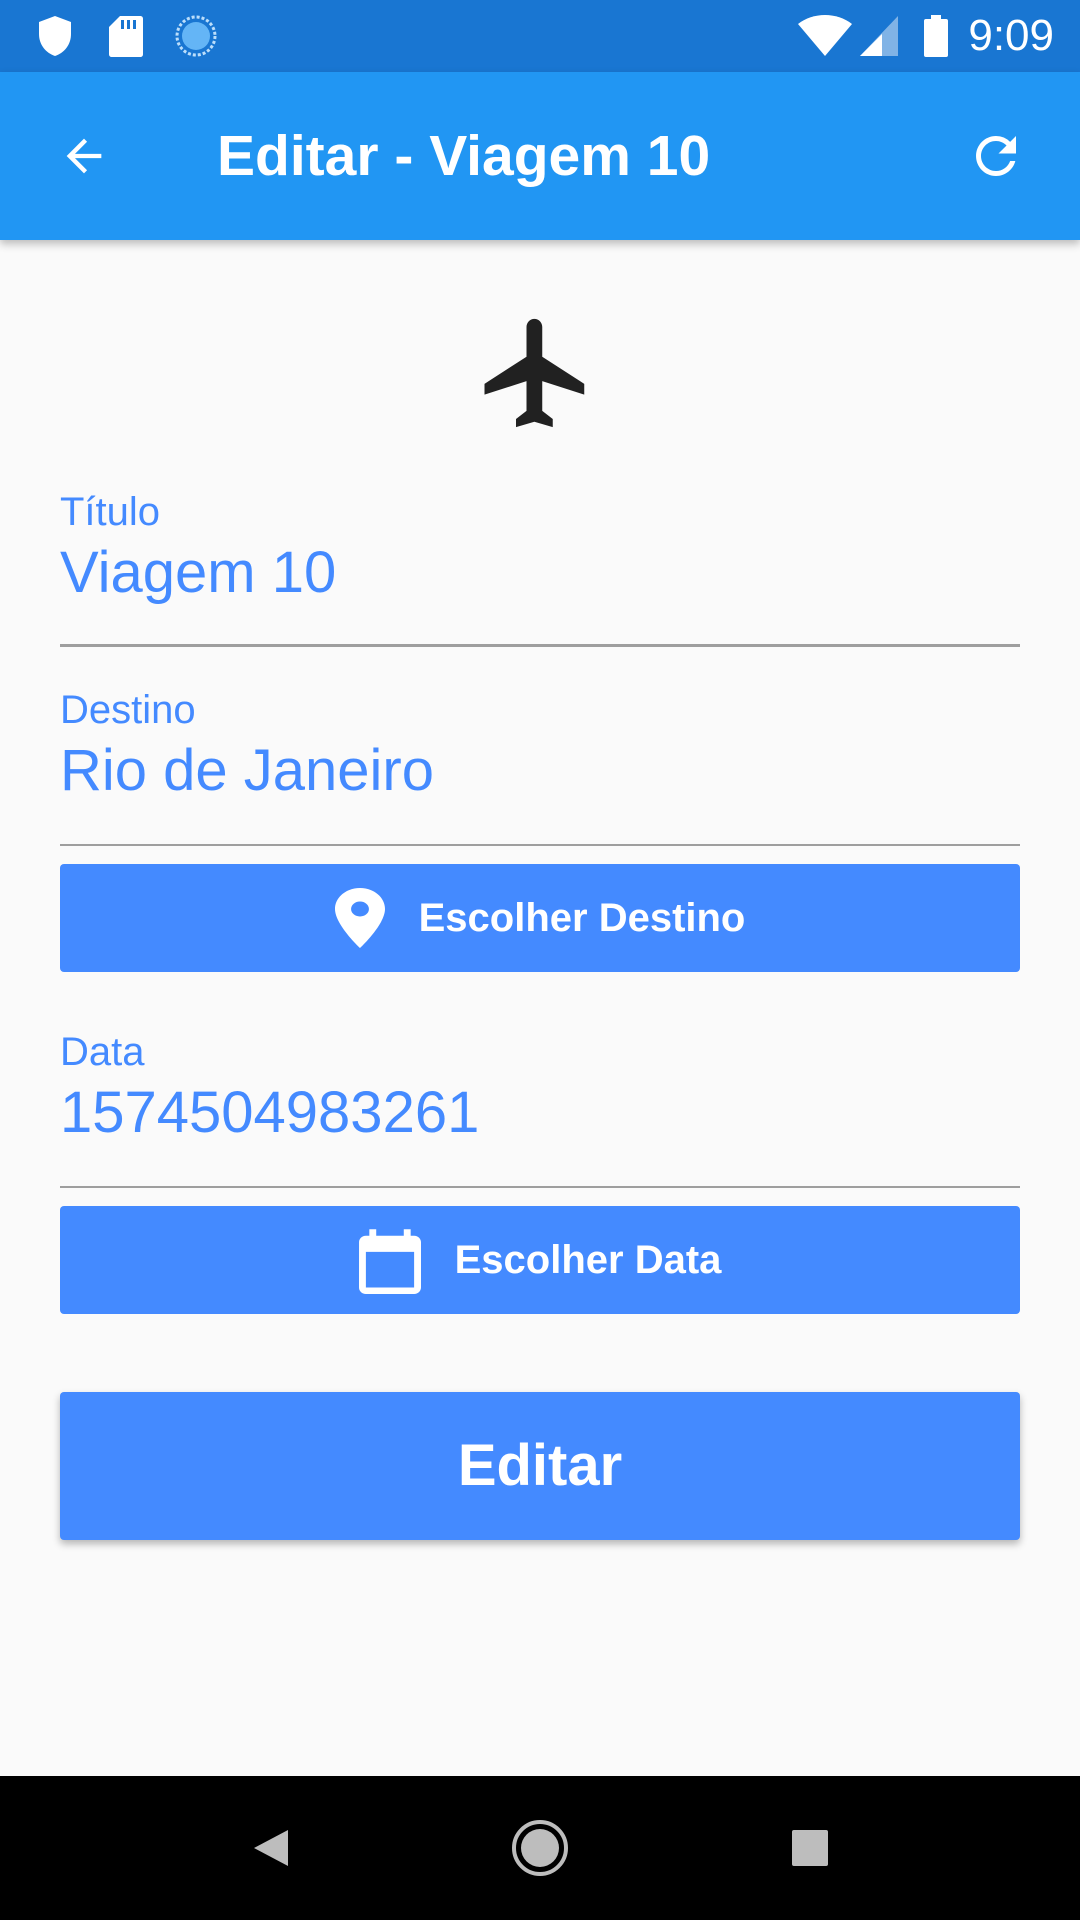  I want to click on nav-home-button, so click(540, 1848).